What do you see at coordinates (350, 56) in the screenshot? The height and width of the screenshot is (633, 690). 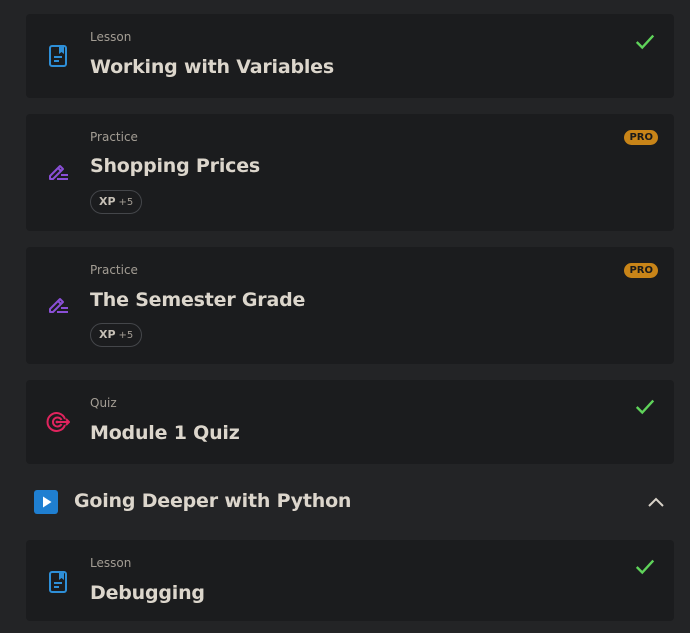 I see `list-item-working-with-variables: Lesson Working with Variables` at bounding box center [350, 56].